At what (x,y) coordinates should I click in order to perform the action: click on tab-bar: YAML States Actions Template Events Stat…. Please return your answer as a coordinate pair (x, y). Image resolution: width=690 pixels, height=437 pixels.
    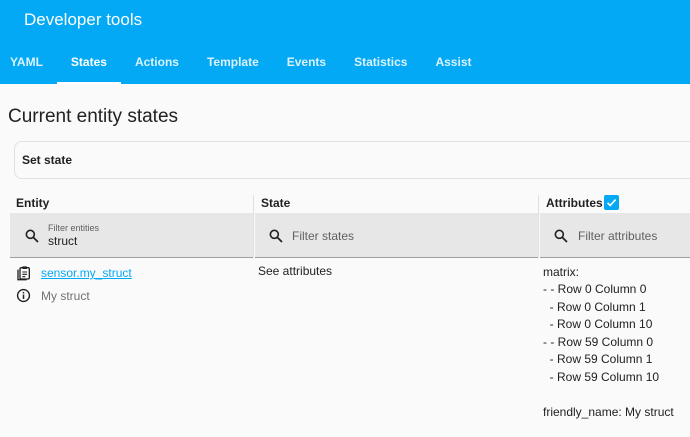
    Looking at the image, I should click on (243, 62).